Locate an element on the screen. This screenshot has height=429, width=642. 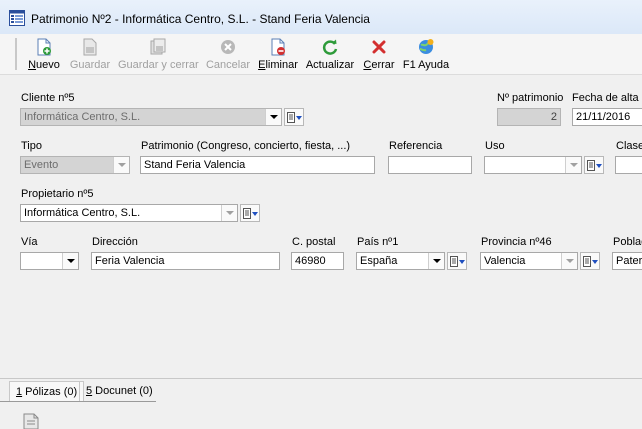
clase-label: Clase is located at coordinates (629, 146).